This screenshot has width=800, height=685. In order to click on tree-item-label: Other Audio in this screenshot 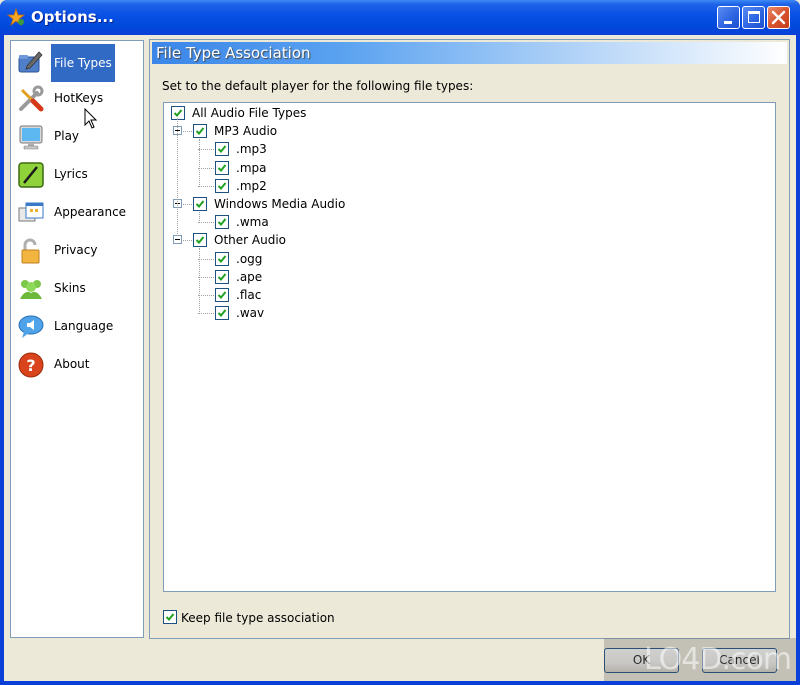, I will do `click(250, 240)`.